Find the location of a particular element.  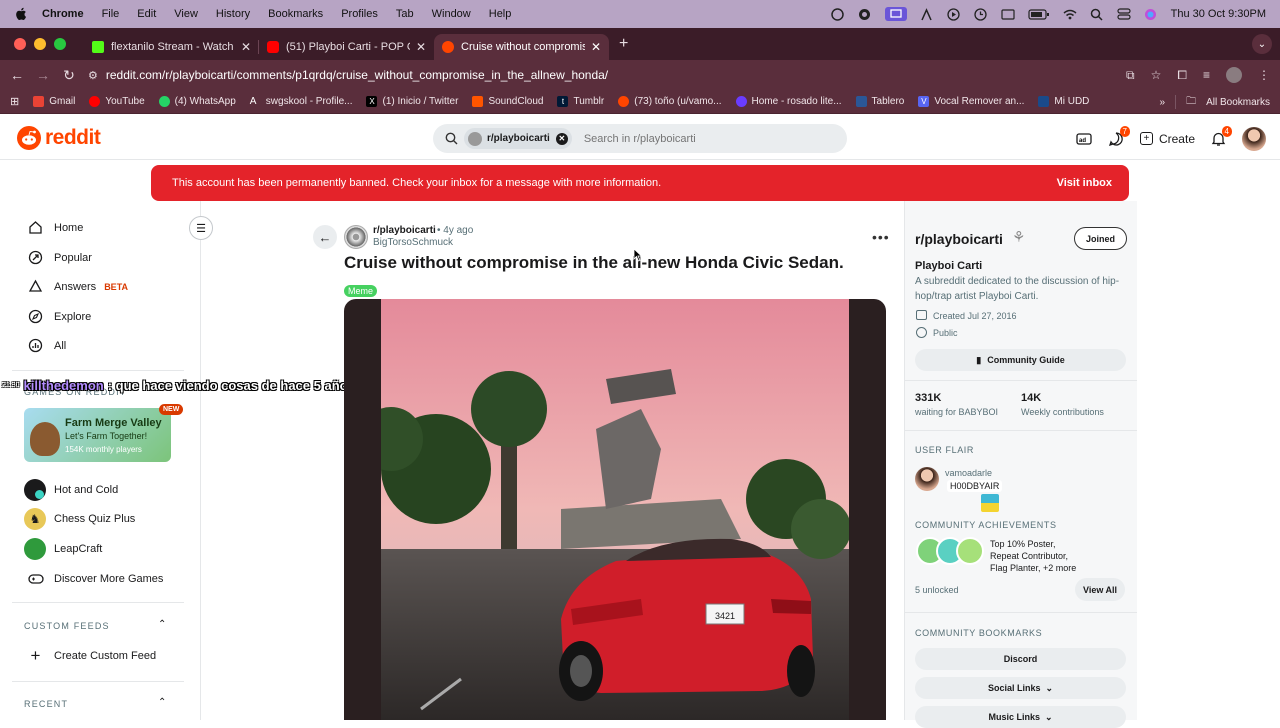

menu-view: View is located at coordinates (186, 14).